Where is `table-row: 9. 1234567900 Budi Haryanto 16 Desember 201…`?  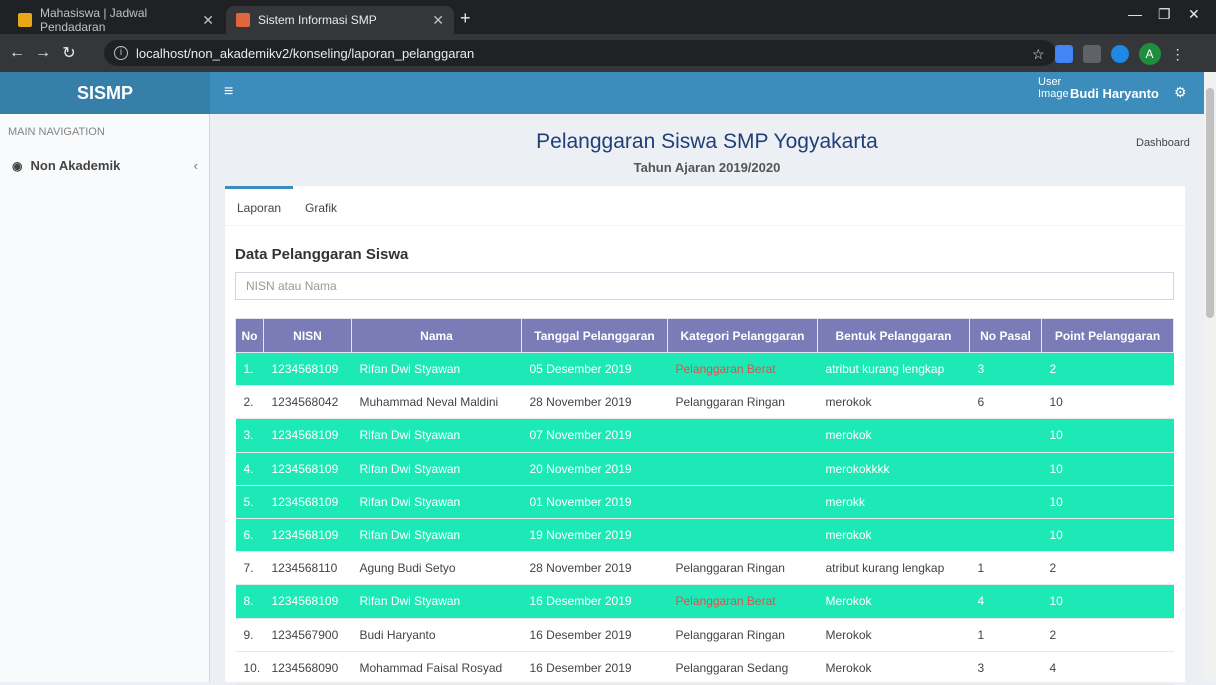 table-row: 9. 1234567900 Budi Haryanto 16 Desember 201… is located at coordinates (704, 635).